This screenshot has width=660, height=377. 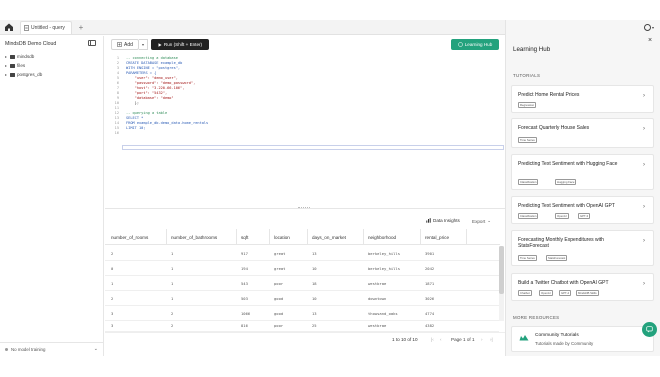 I want to click on column-header: rental_price, so click(x=437, y=237).